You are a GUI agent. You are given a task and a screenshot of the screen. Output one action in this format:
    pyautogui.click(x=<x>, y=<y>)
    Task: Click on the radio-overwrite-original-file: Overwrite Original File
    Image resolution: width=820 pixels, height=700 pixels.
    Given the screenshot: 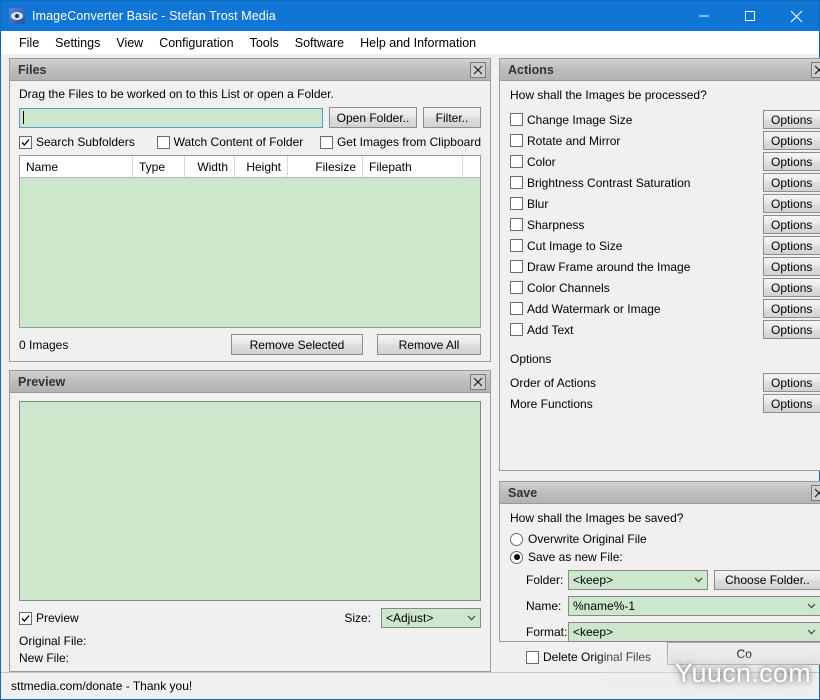 What is the action you would take?
    pyautogui.click(x=665, y=539)
    